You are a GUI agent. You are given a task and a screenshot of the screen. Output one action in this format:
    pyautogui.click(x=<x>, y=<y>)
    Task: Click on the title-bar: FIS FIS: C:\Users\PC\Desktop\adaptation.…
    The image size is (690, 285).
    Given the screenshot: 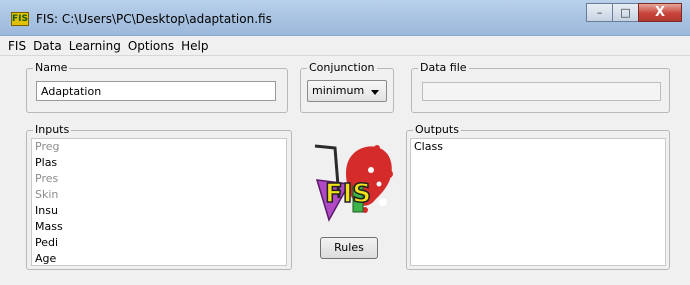 What is the action you would take?
    pyautogui.click(x=345, y=18)
    